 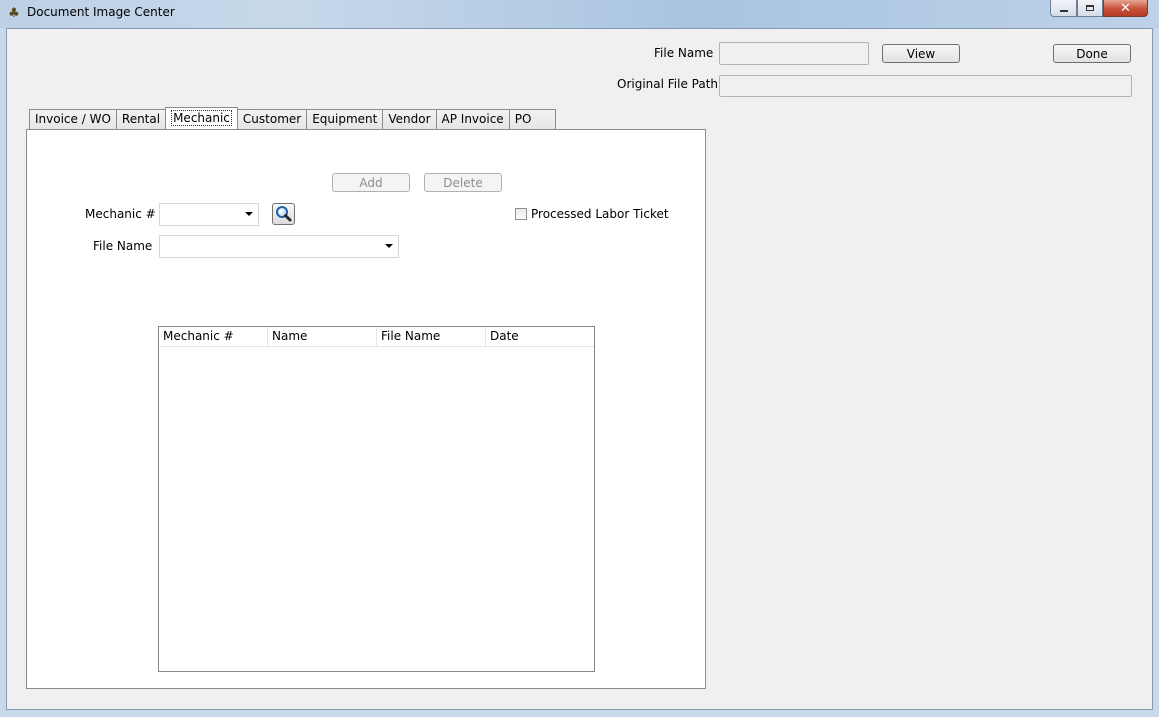 I want to click on close-button: ✕, so click(x=1125, y=8).